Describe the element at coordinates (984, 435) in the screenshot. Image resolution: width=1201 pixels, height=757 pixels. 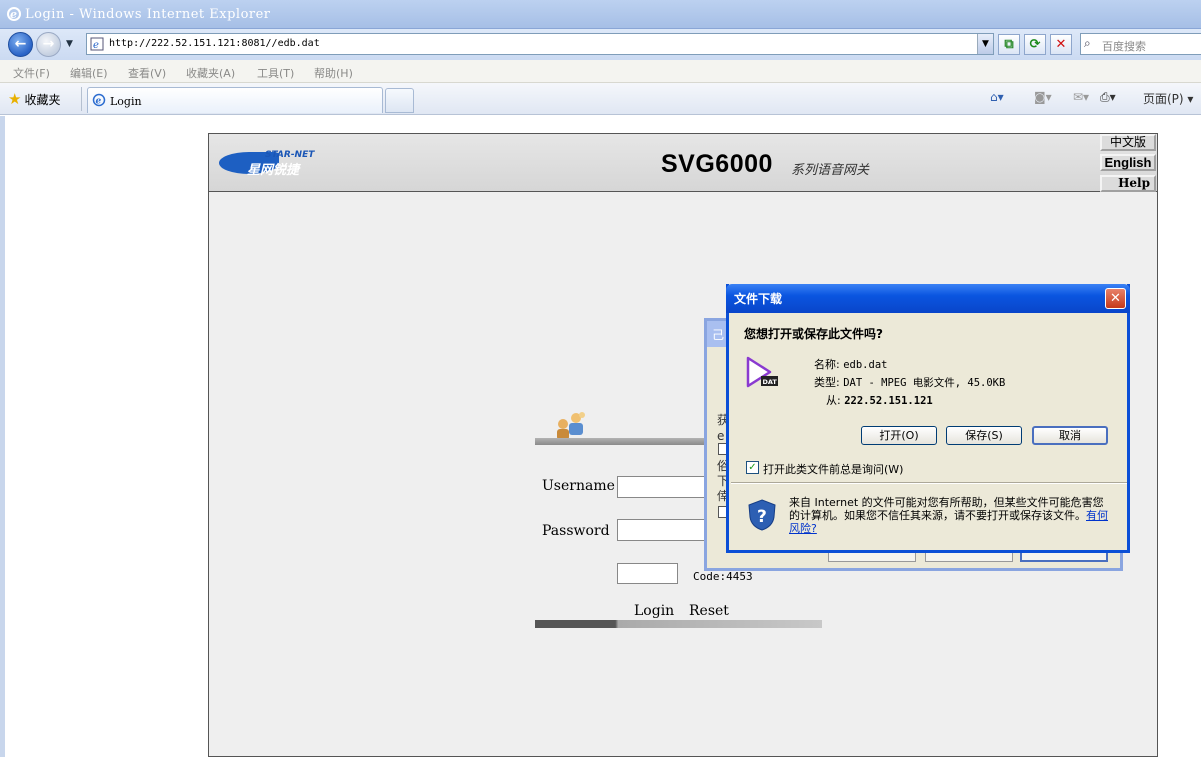
I see `save-button: 保存(S)` at that location.